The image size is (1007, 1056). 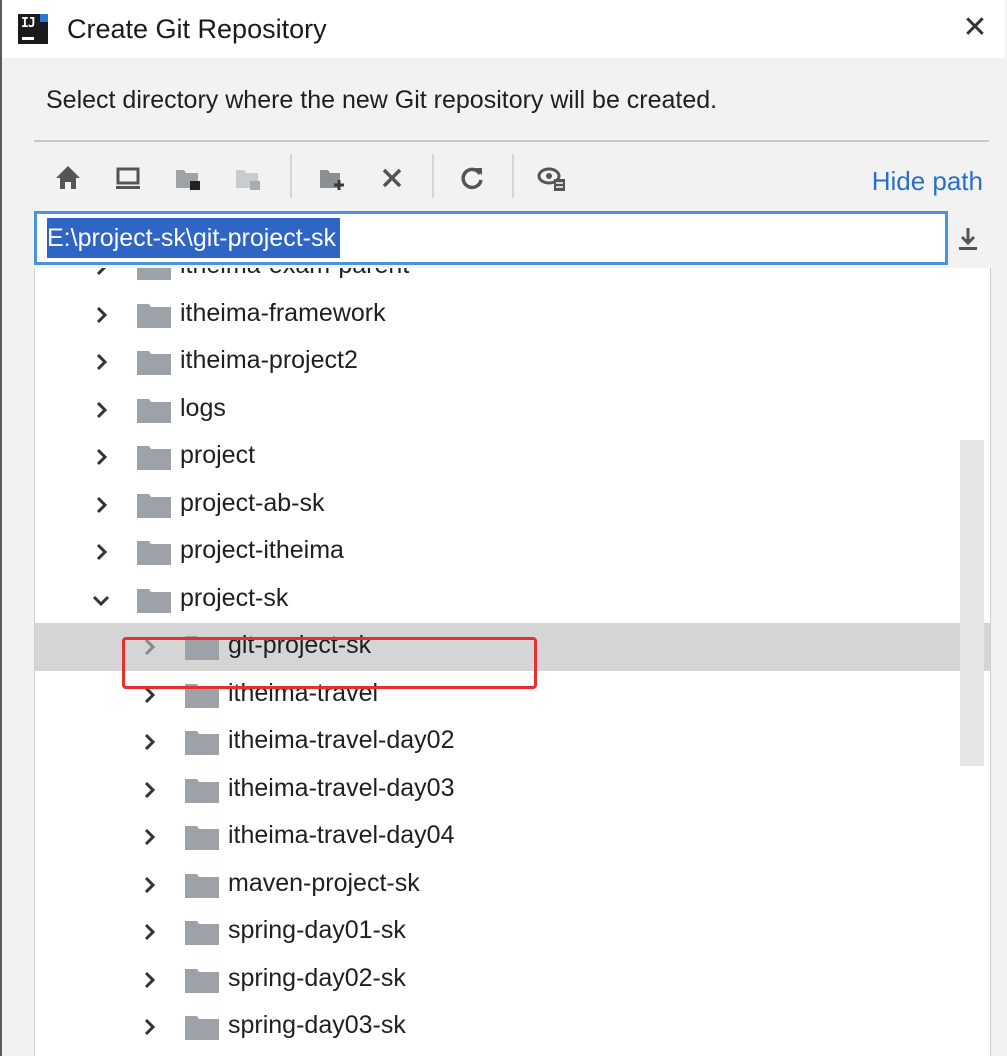 What do you see at coordinates (197, 29) in the screenshot?
I see `window-title: Create Git Repository` at bounding box center [197, 29].